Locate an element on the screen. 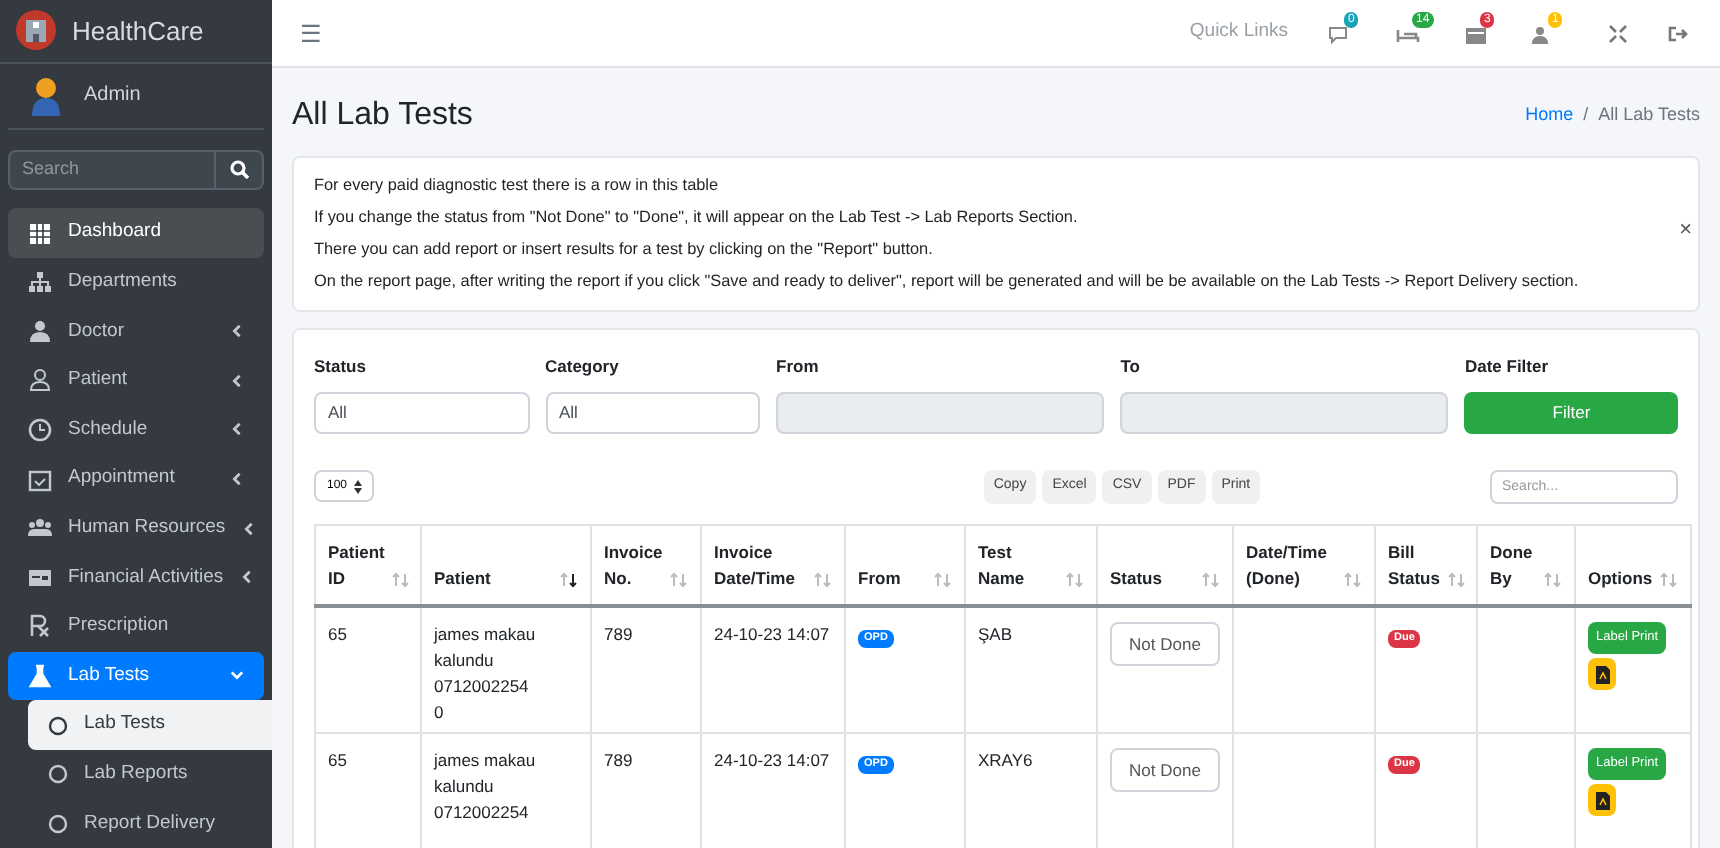 The width and height of the screenshot is (1720, 848). field-label: To is located at coordinates (1131, 367).